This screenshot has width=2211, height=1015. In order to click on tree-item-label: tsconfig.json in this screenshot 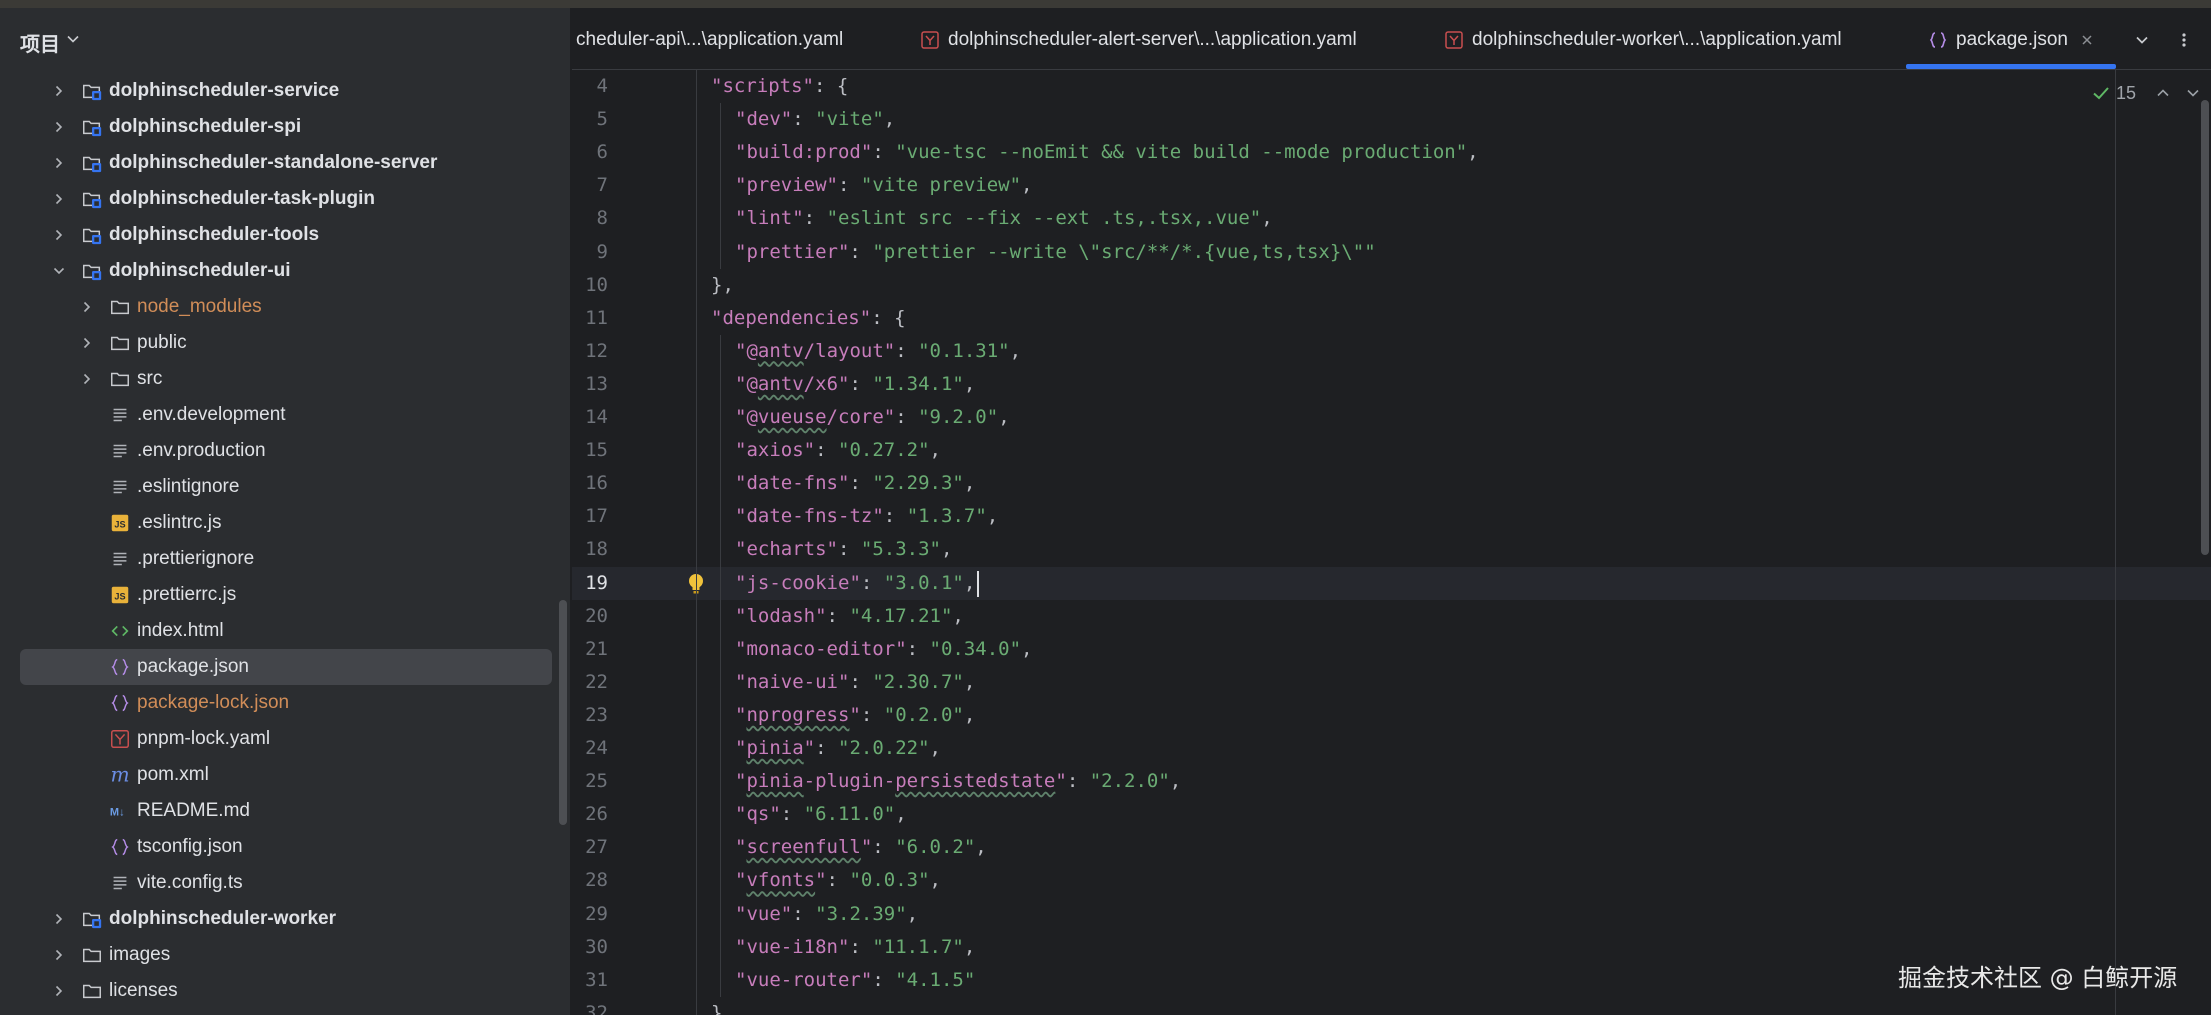, I will do `click(190, 846)`.